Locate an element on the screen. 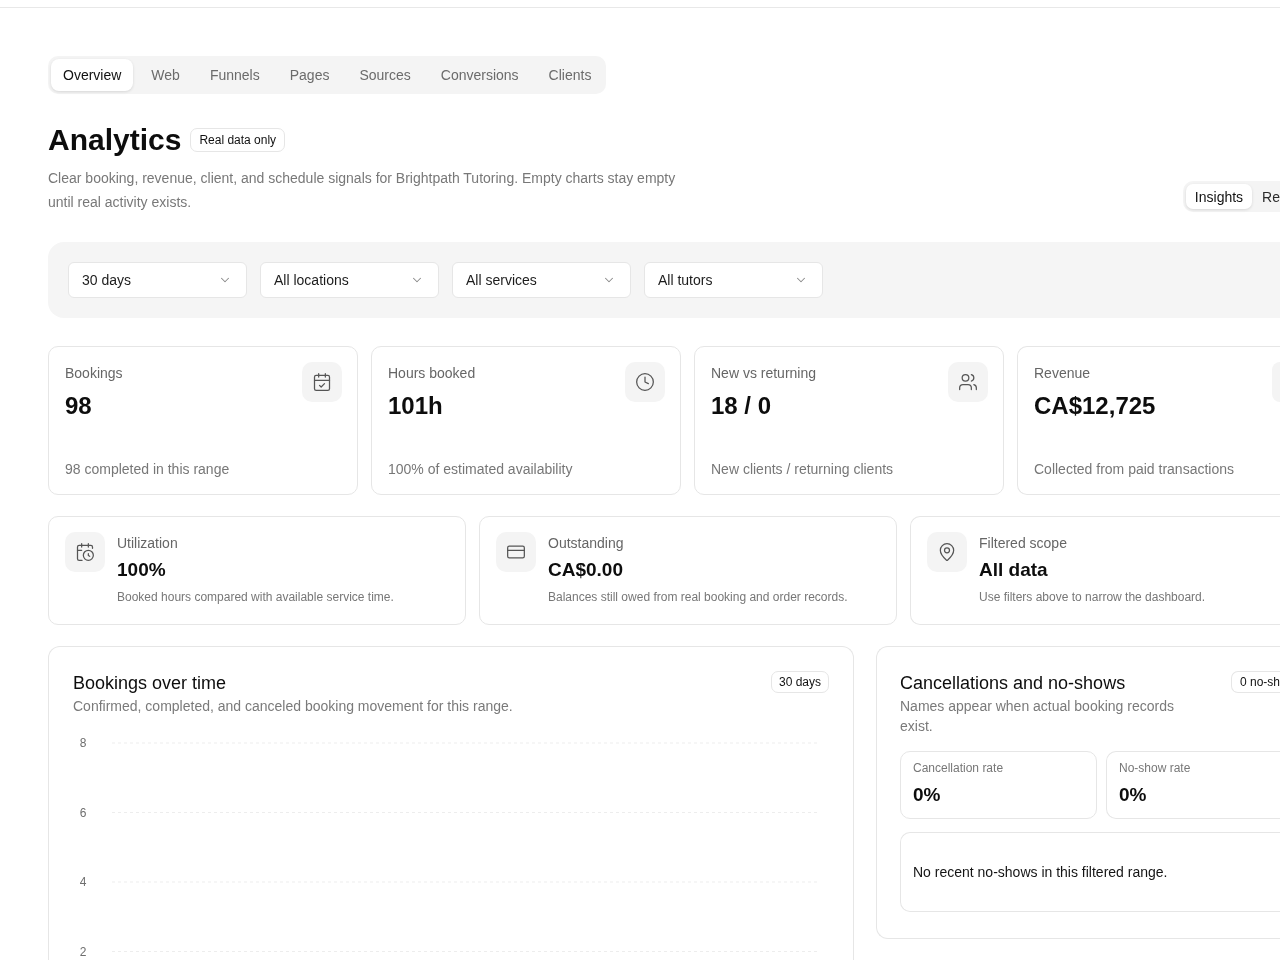  tab: Sources is located at coordinates (385, 75).